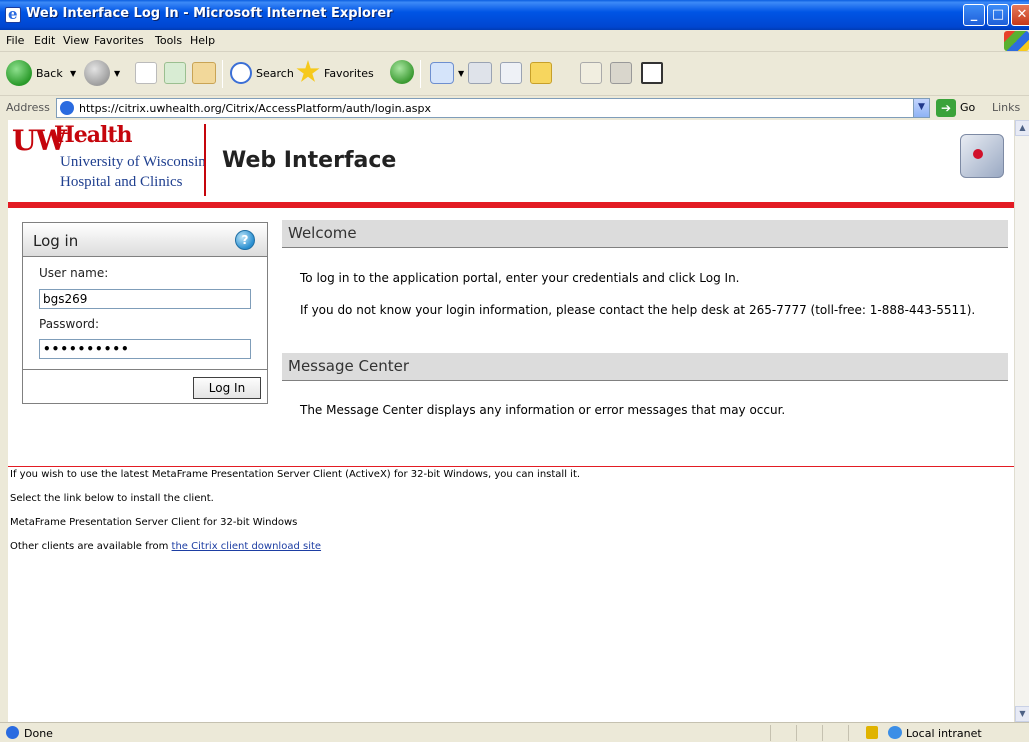  Describe the element at coordinates (511, 466) in the screenshot. I see `client-section-rule` at that location.